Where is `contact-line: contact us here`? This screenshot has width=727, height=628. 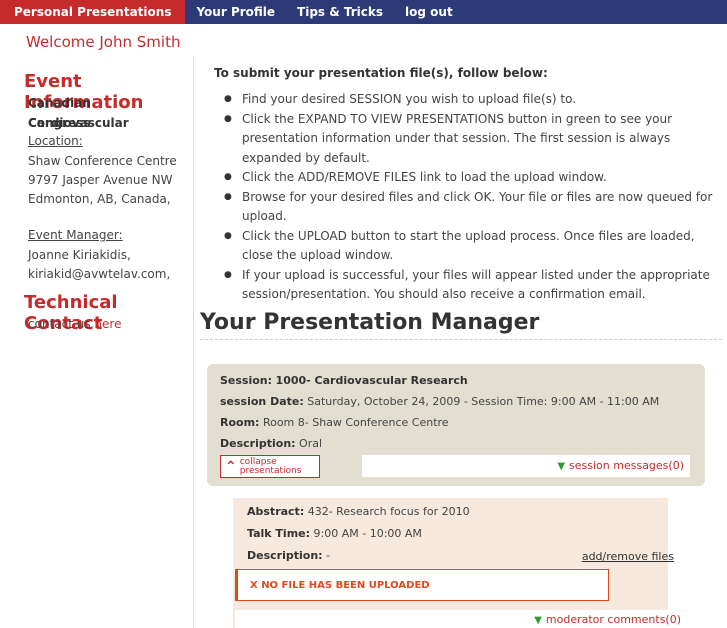 contact-line: contact us here is located at coordinates (74, 324).